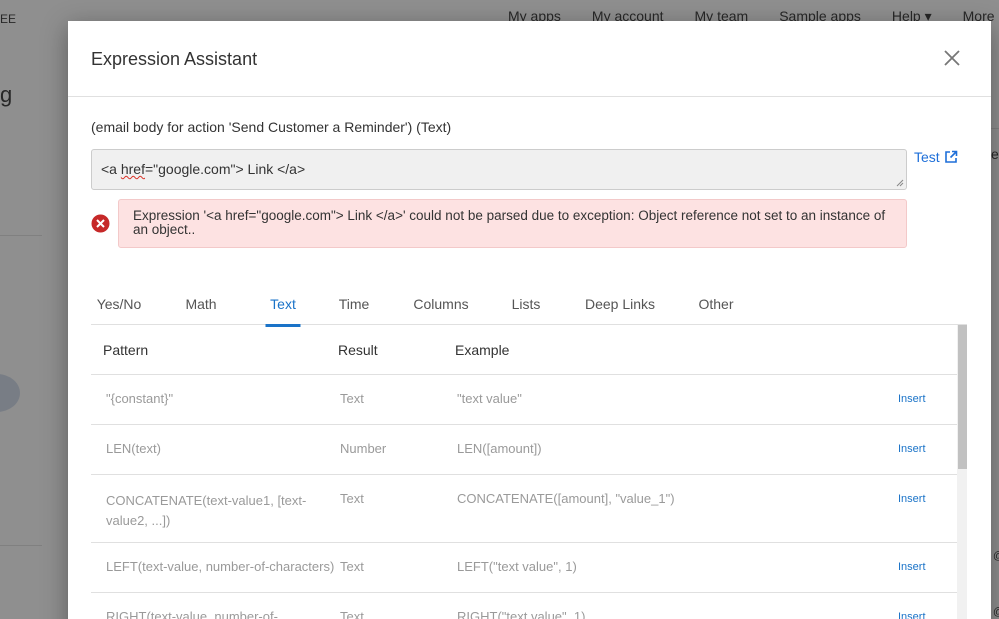  Describe the element at coordinates (521, 614) in the screenshot. I see `row-example: RIGHT("text value", 1)` at that location.